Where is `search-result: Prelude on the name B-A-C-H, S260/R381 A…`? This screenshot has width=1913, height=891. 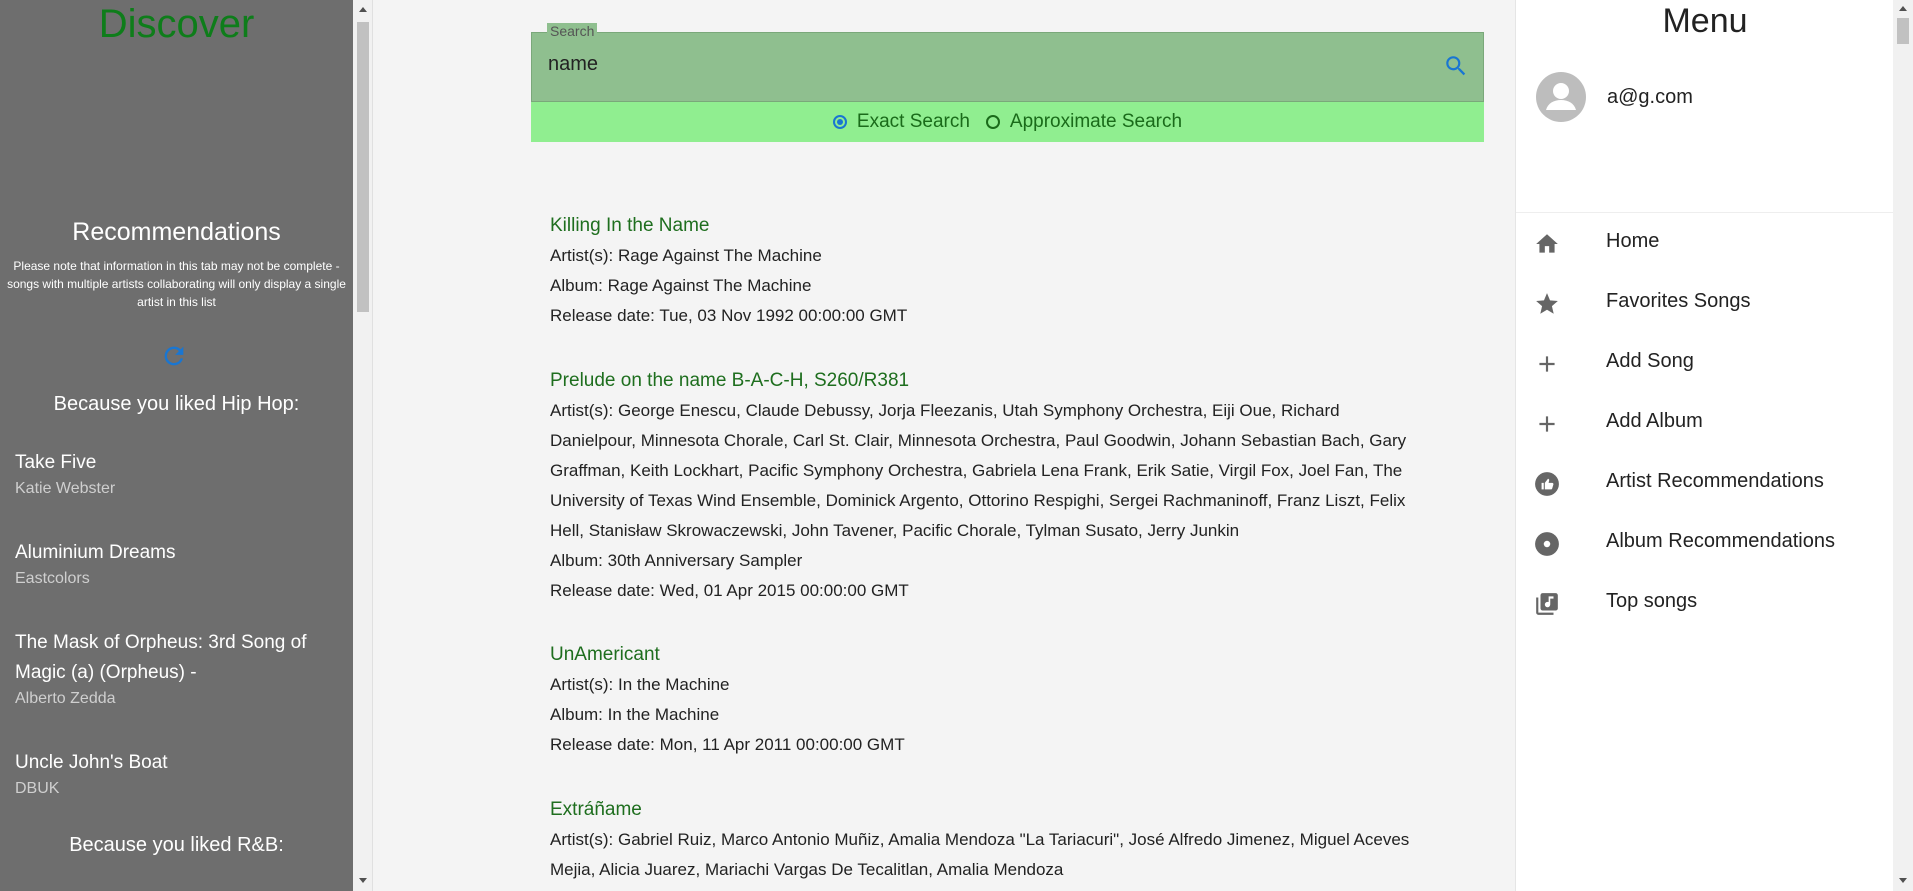
search-result: Prelude on the name B-A-C-H, S260/R381 A… is located at coordinates (1010, 486).